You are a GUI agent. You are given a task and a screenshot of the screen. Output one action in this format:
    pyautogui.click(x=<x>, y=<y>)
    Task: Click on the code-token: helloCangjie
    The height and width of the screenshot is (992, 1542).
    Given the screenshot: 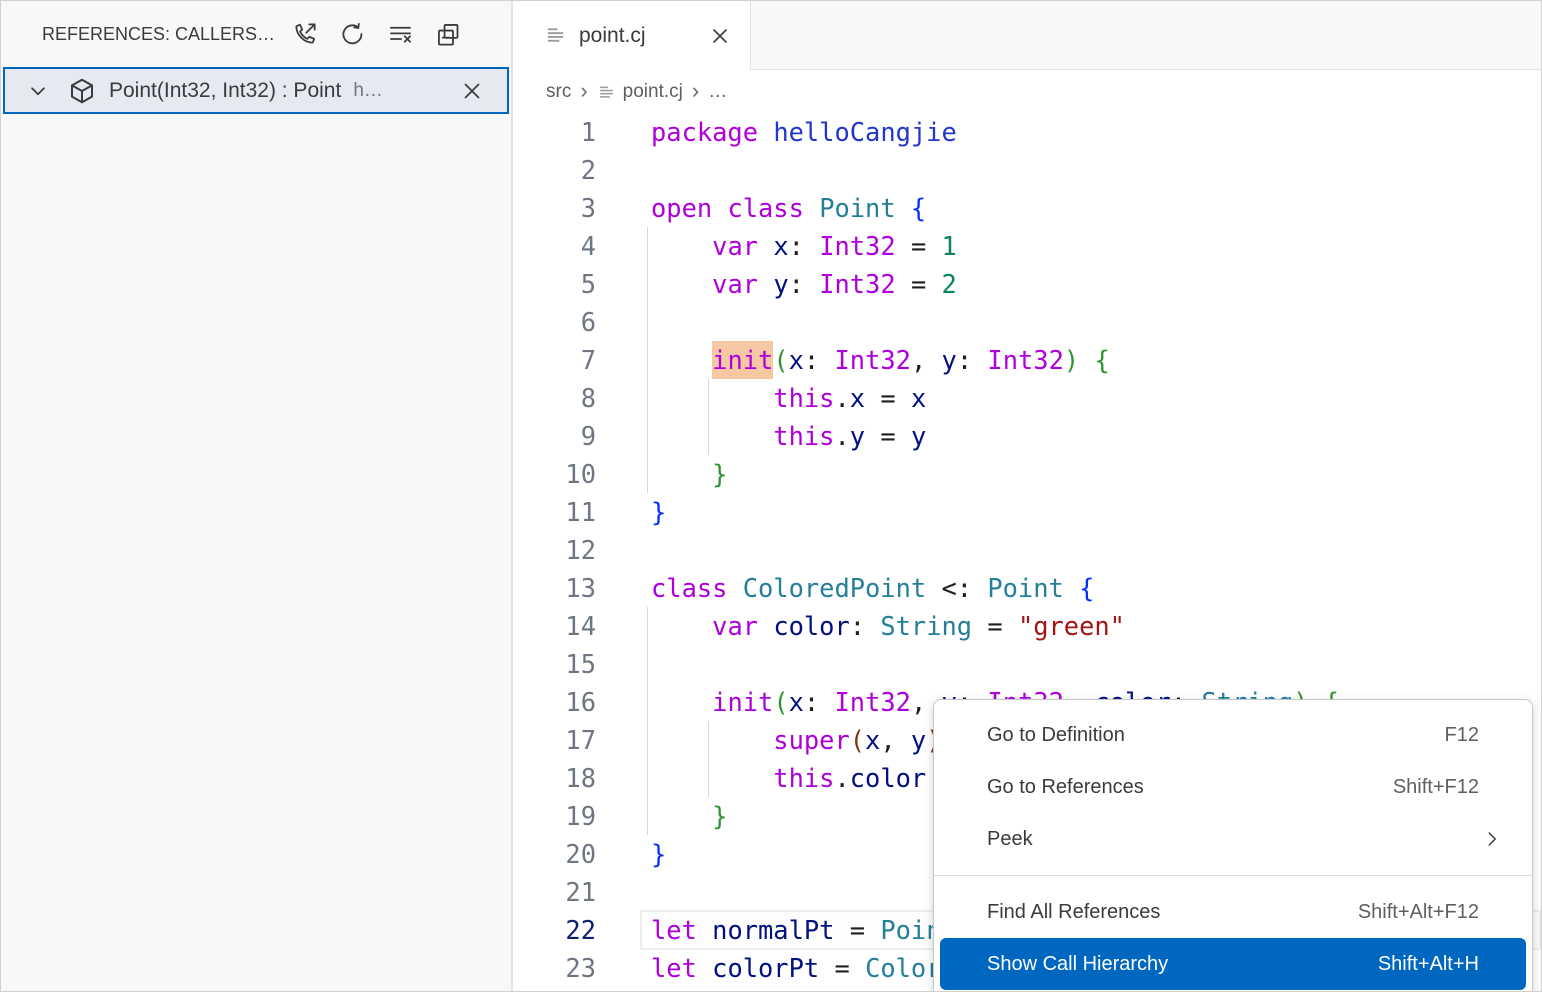 What is the action you would take?
    pyautogui.click(x=865, y=132)
    